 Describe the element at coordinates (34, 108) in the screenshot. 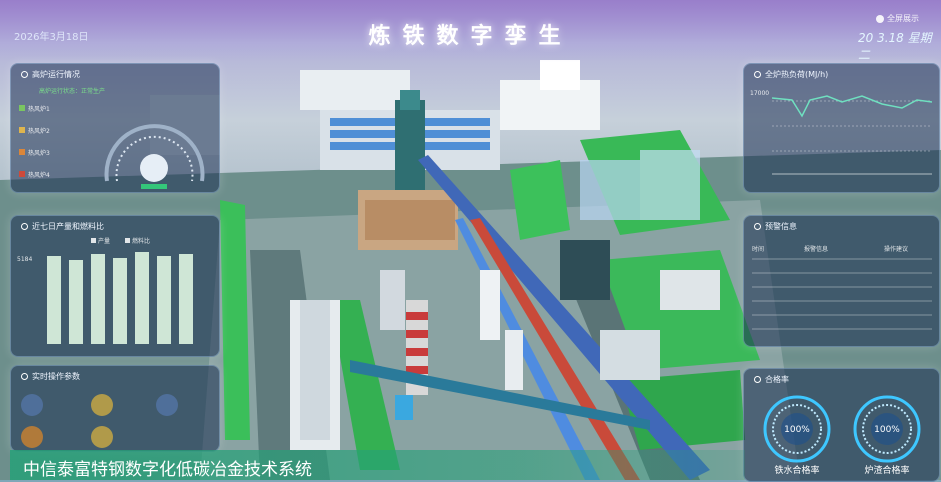

I see `legend-item-1: 热风炉1` at that location.